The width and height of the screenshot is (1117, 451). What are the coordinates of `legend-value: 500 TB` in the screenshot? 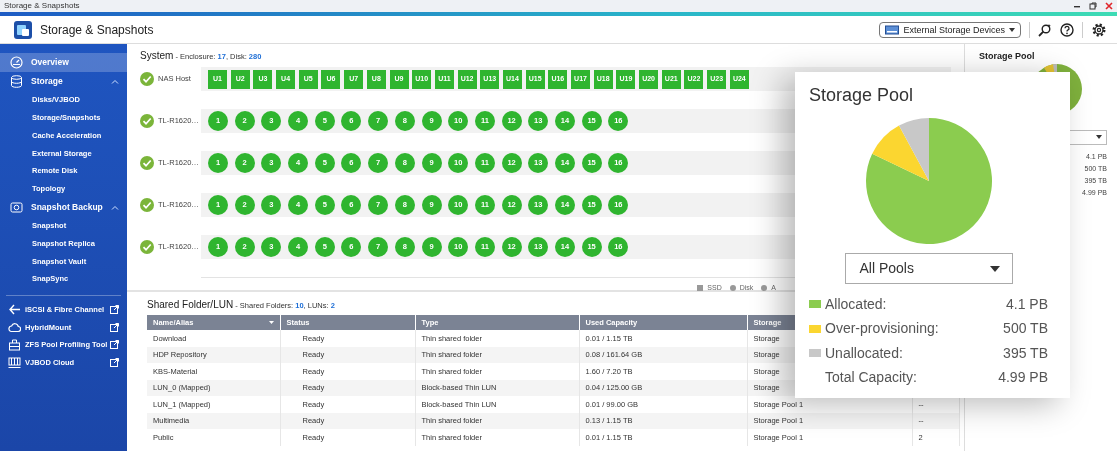 It's located at (1025, 329).